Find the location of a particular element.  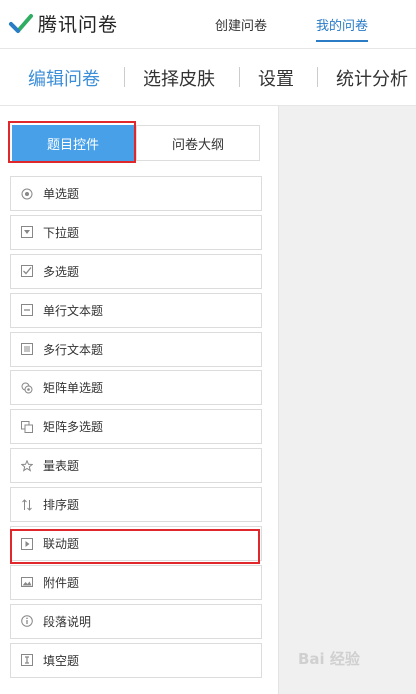

dropdown-icon is located at coordinates (27, 232).